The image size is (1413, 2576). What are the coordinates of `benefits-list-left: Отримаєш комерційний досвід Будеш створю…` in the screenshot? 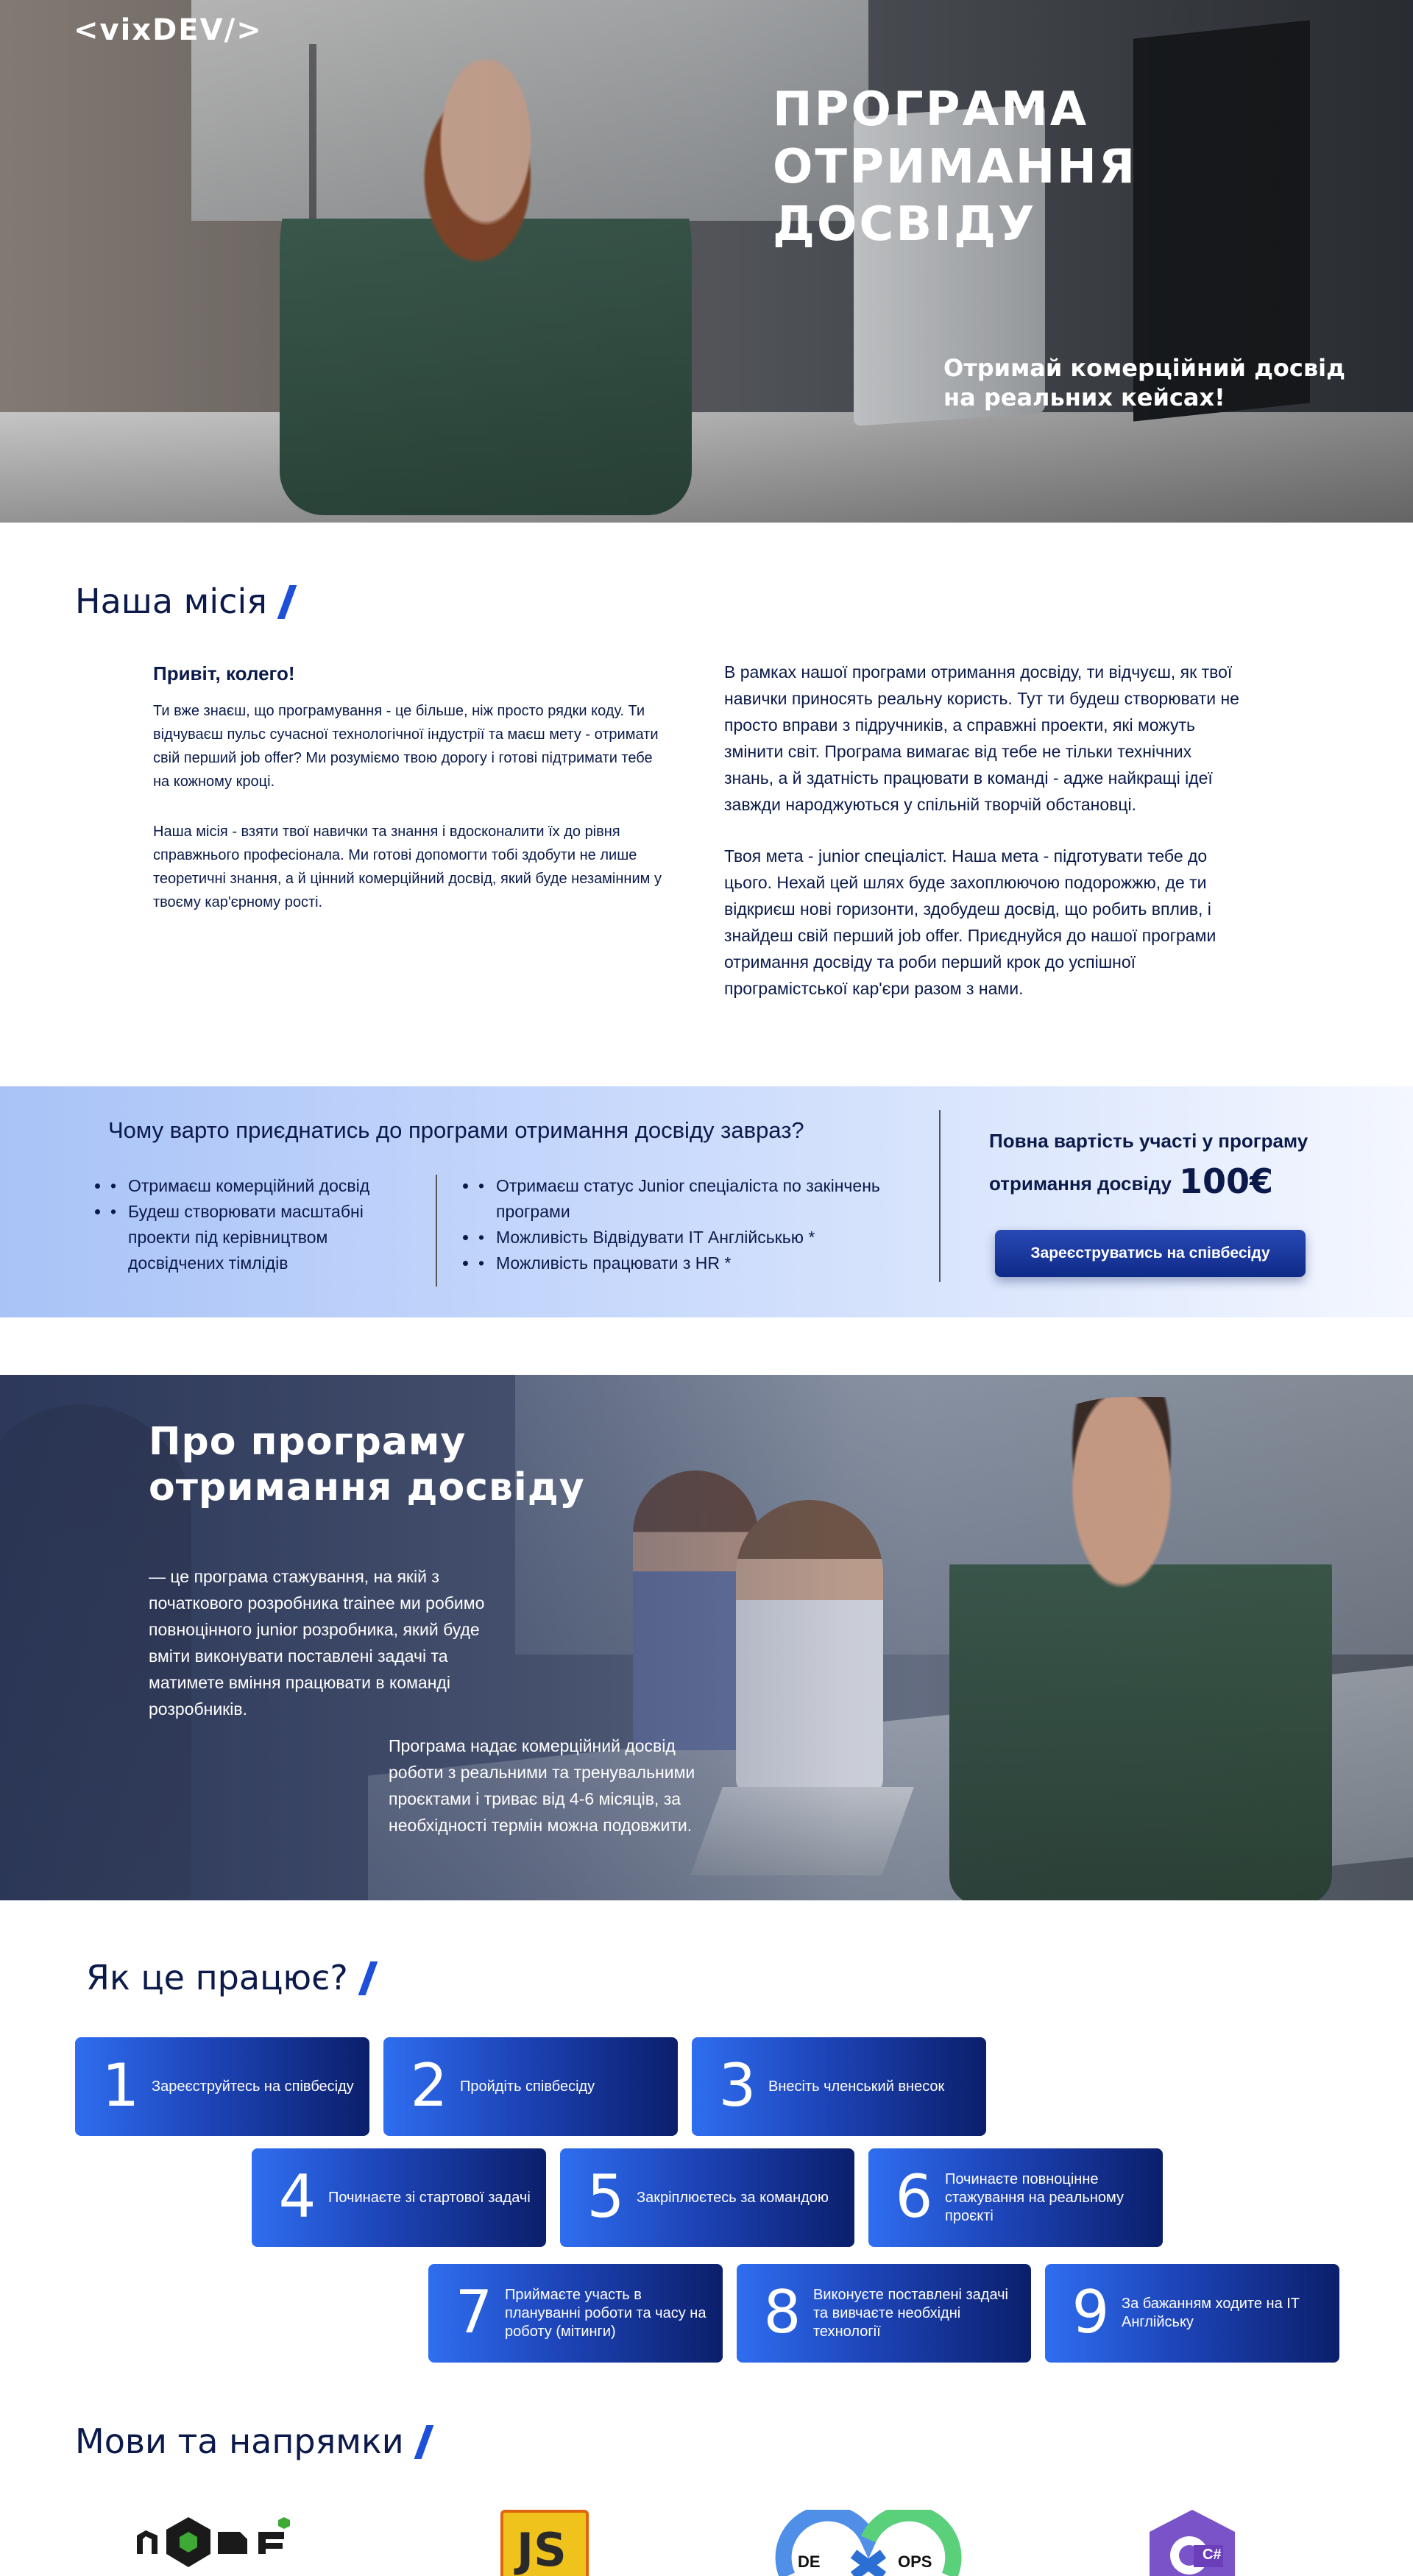 It's located at (264, 1224).